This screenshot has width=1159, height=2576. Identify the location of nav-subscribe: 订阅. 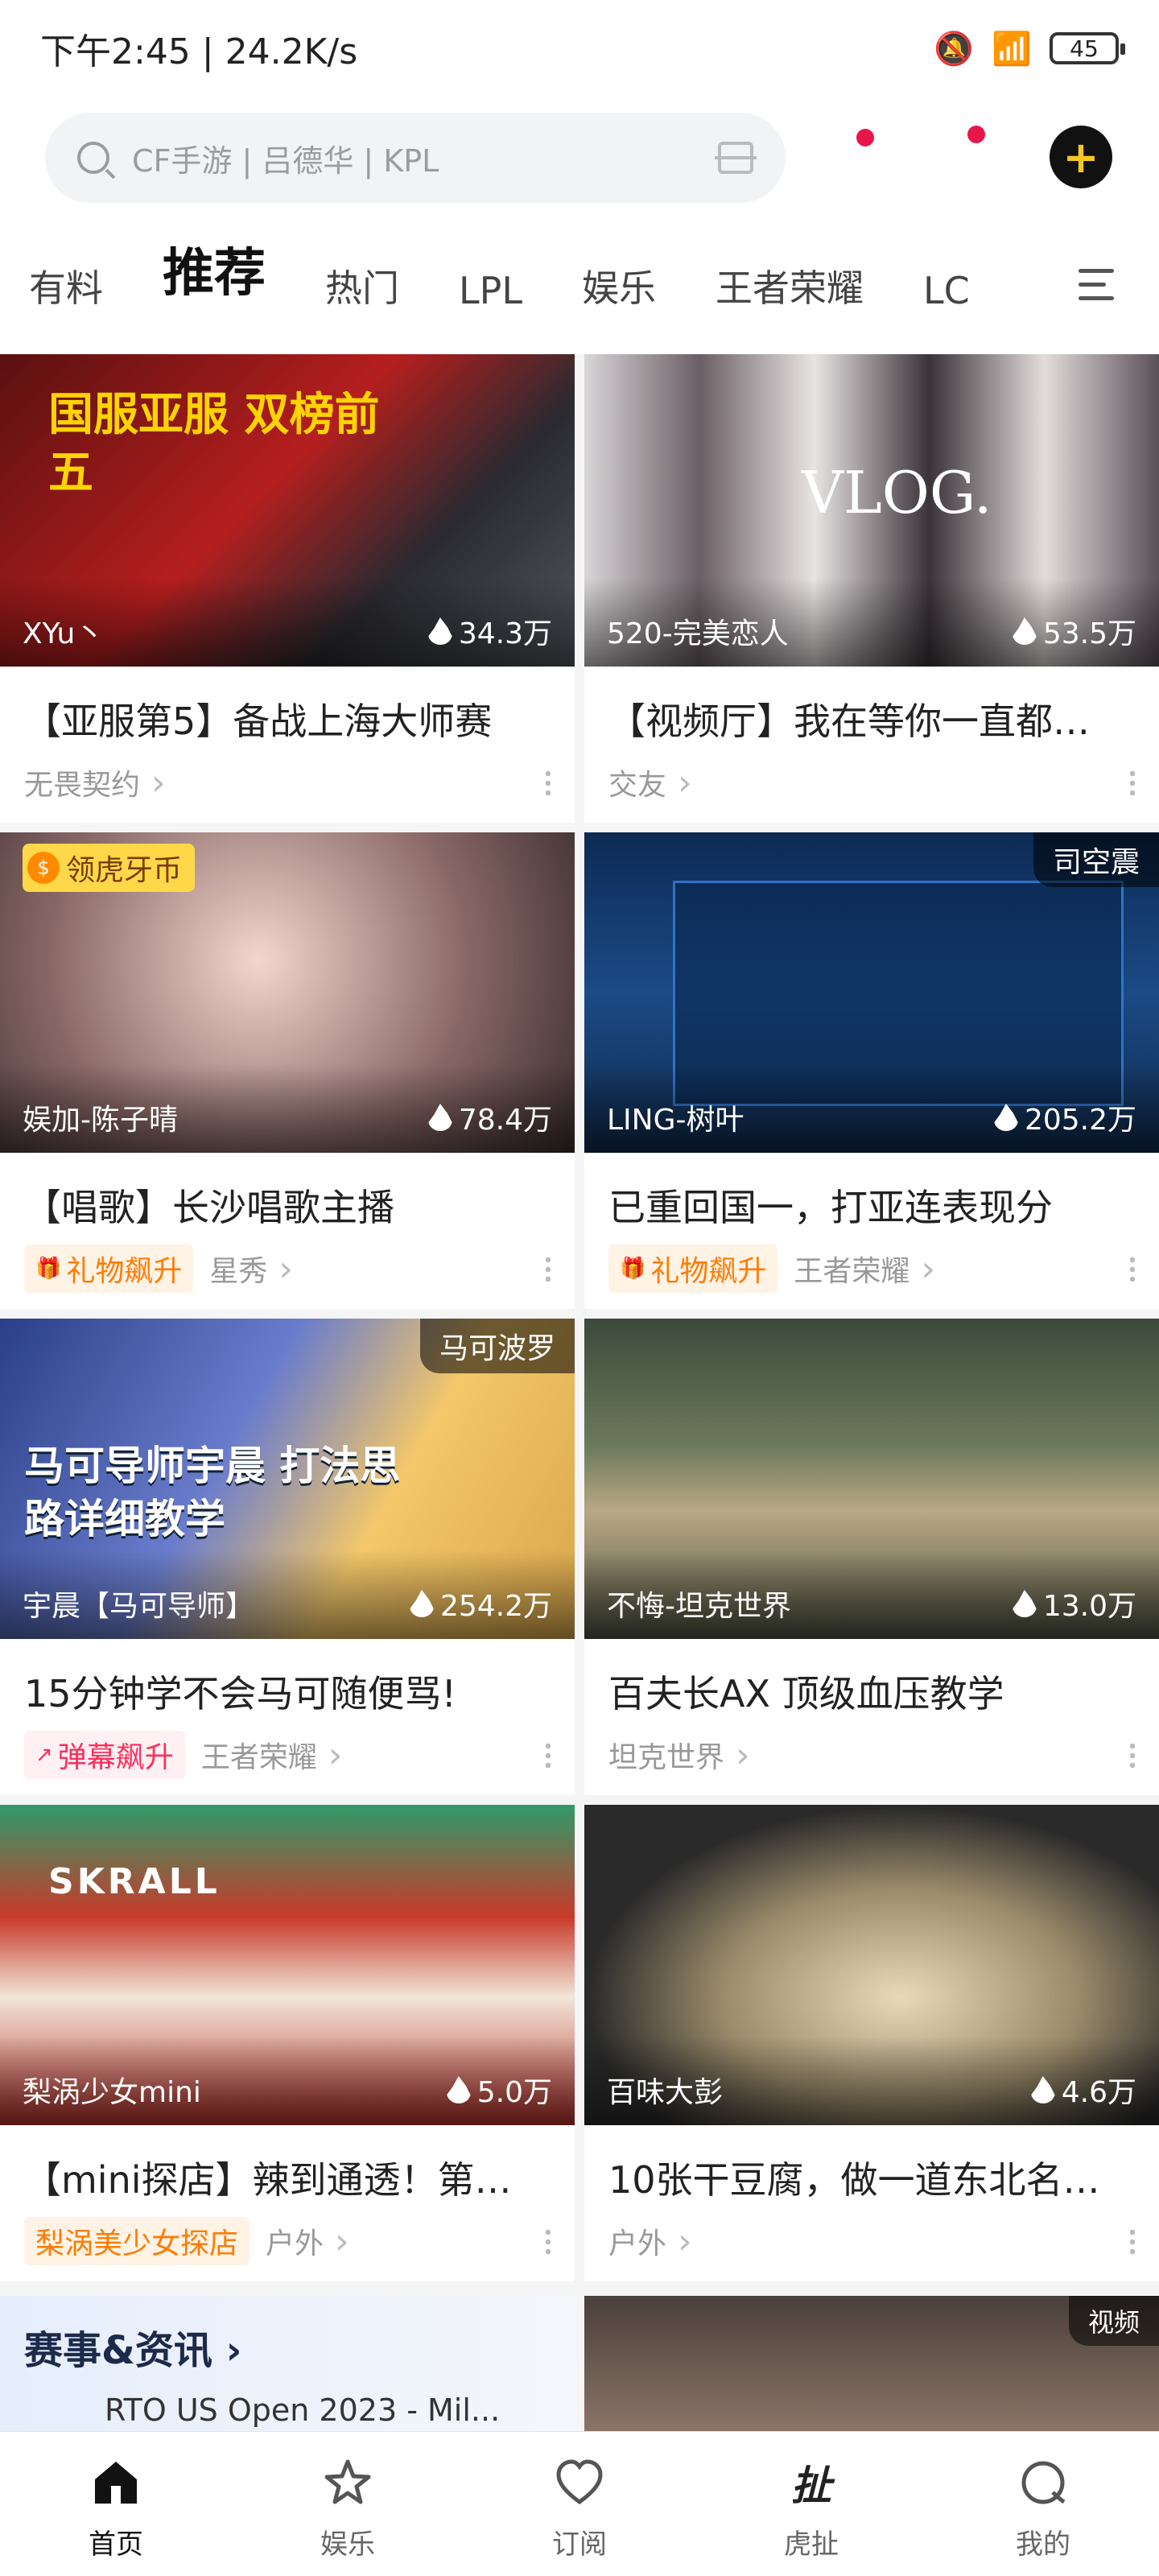
(579, 2504).